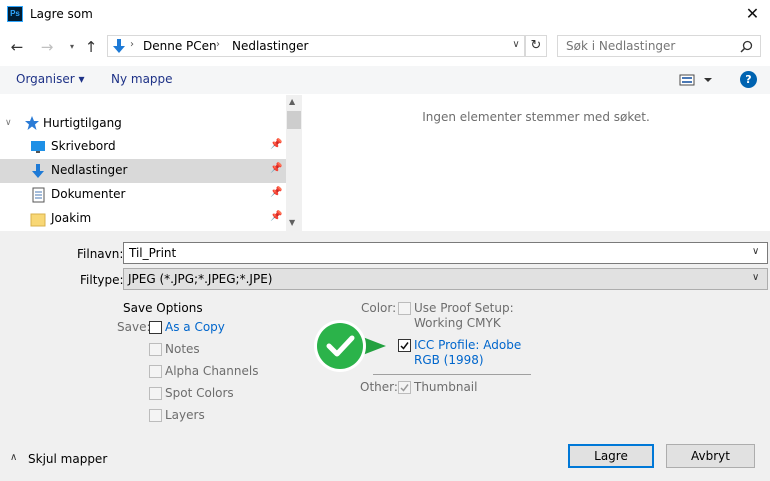  Describe the element at coordinates (15, 14) in the screenshot. I see `photoshop-app-icon: Ps` at that location.